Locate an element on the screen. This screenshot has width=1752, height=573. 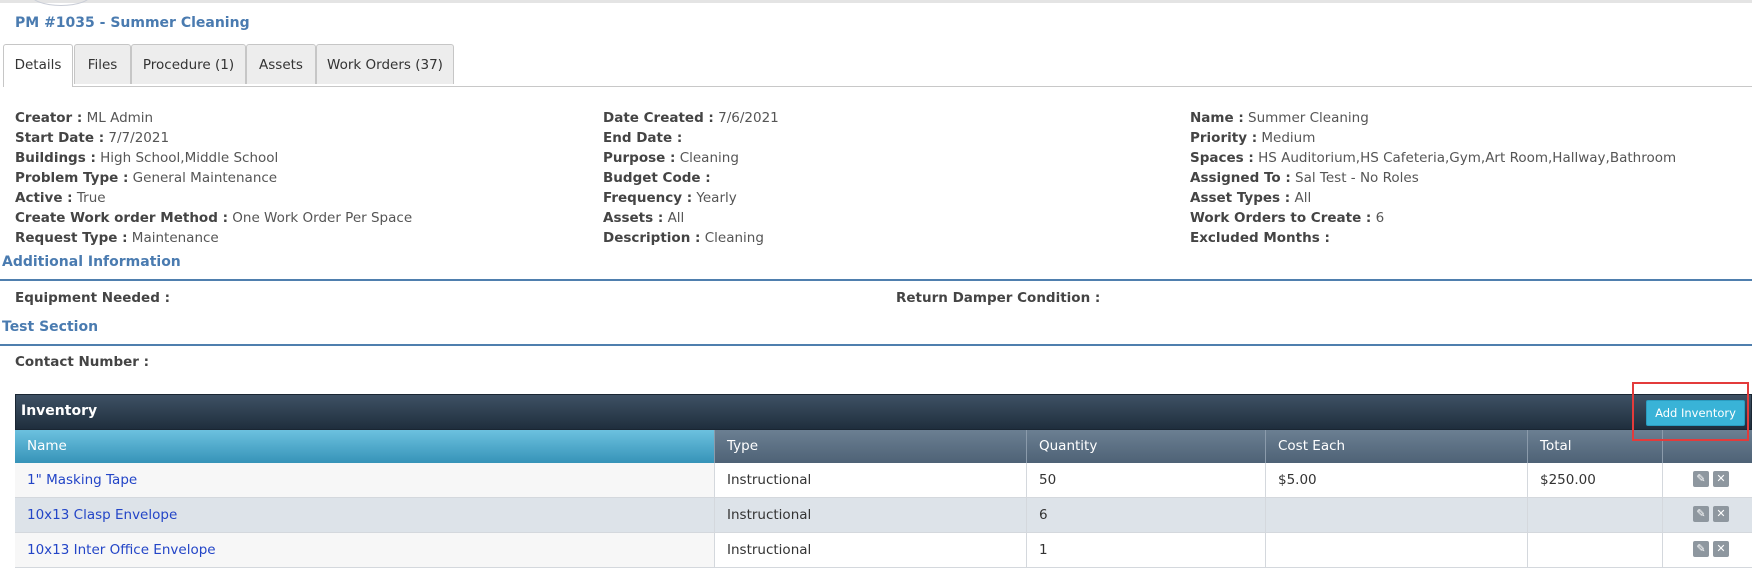
tab-assets: Assets is located at coordinates (281, 64).